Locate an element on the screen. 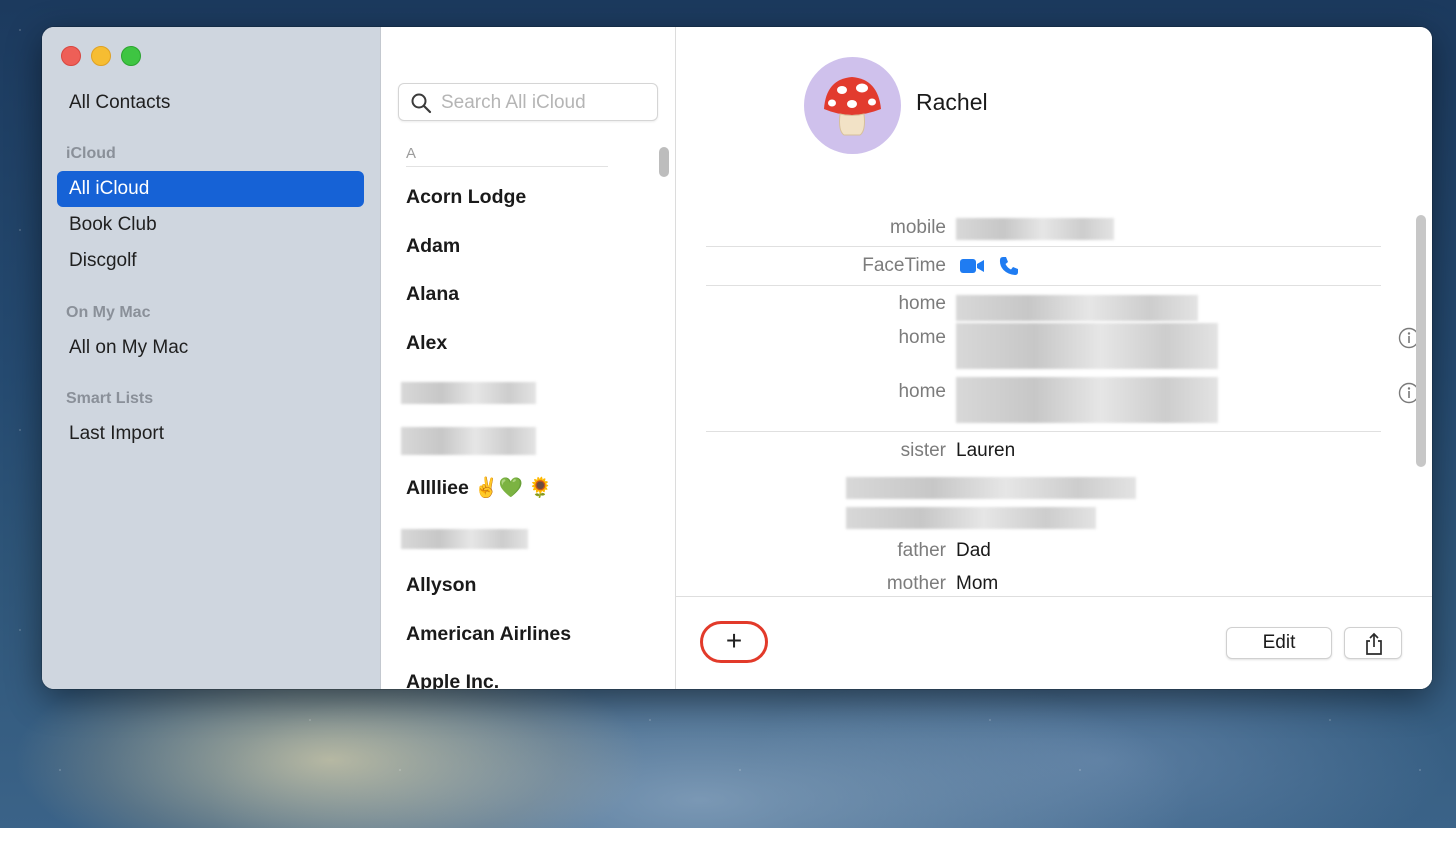 The width and height of the screenshot is (1456, 859). zoom-window-button is located at coordinates (131, 56).